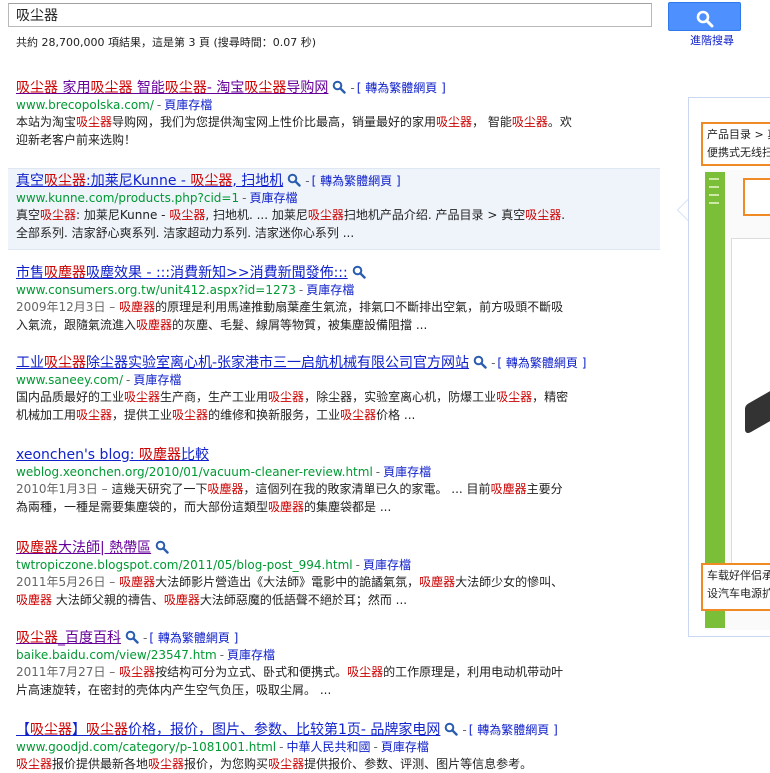  I want to click on result-title-line: 吸尘器_百度百科 -[ 轉為繁體網頁 ], so click(338, 638).